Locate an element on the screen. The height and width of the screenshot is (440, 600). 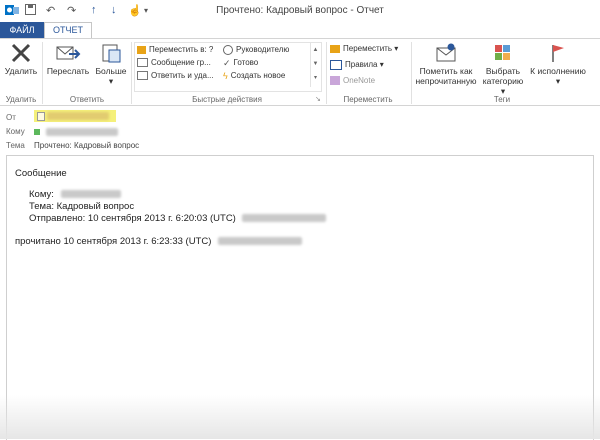
group-label-quick-steps: Быстрые действия is located at coordinates (227, 99).